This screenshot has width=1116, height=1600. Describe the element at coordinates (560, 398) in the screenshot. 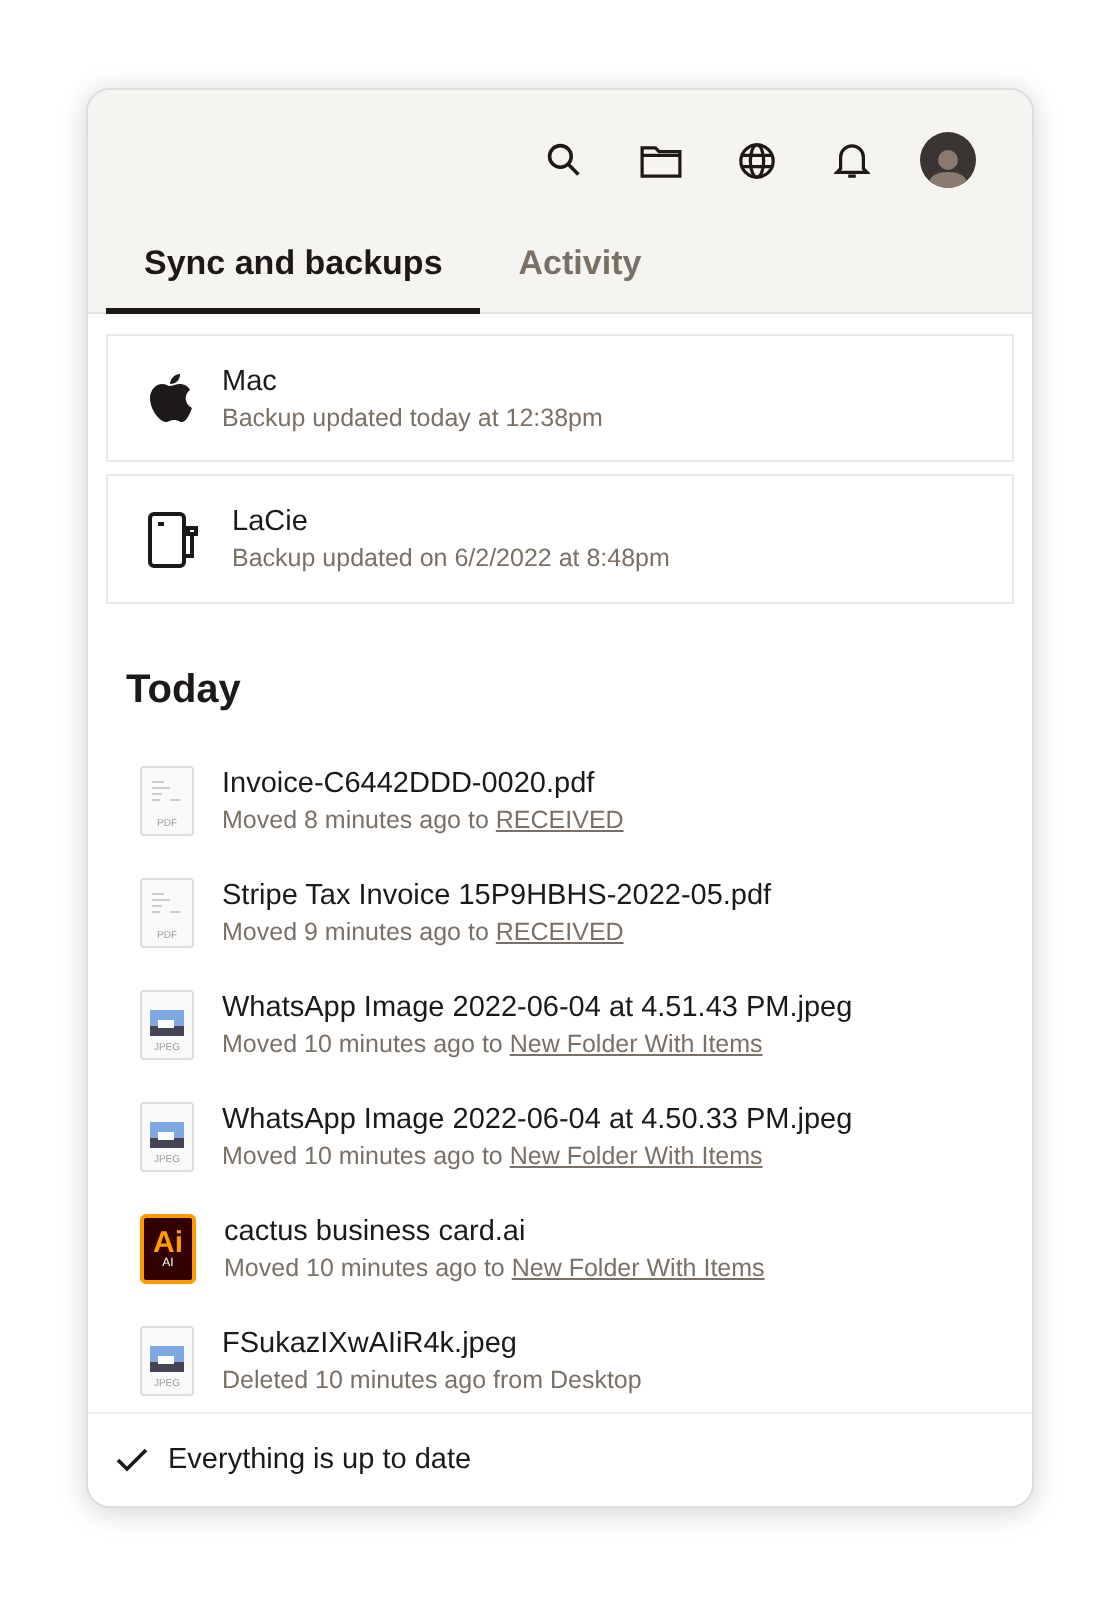

I see `device-card: Mac Backup updated today at 12:38pm` at that location.